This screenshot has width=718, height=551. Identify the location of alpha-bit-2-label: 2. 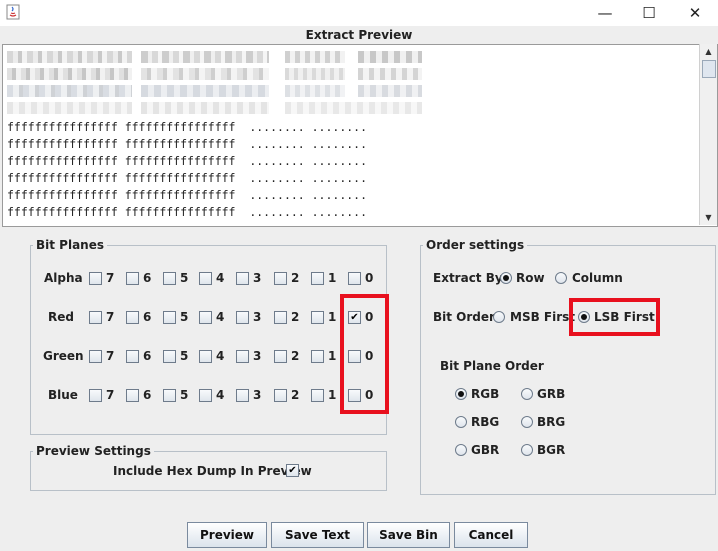
(295, 278).